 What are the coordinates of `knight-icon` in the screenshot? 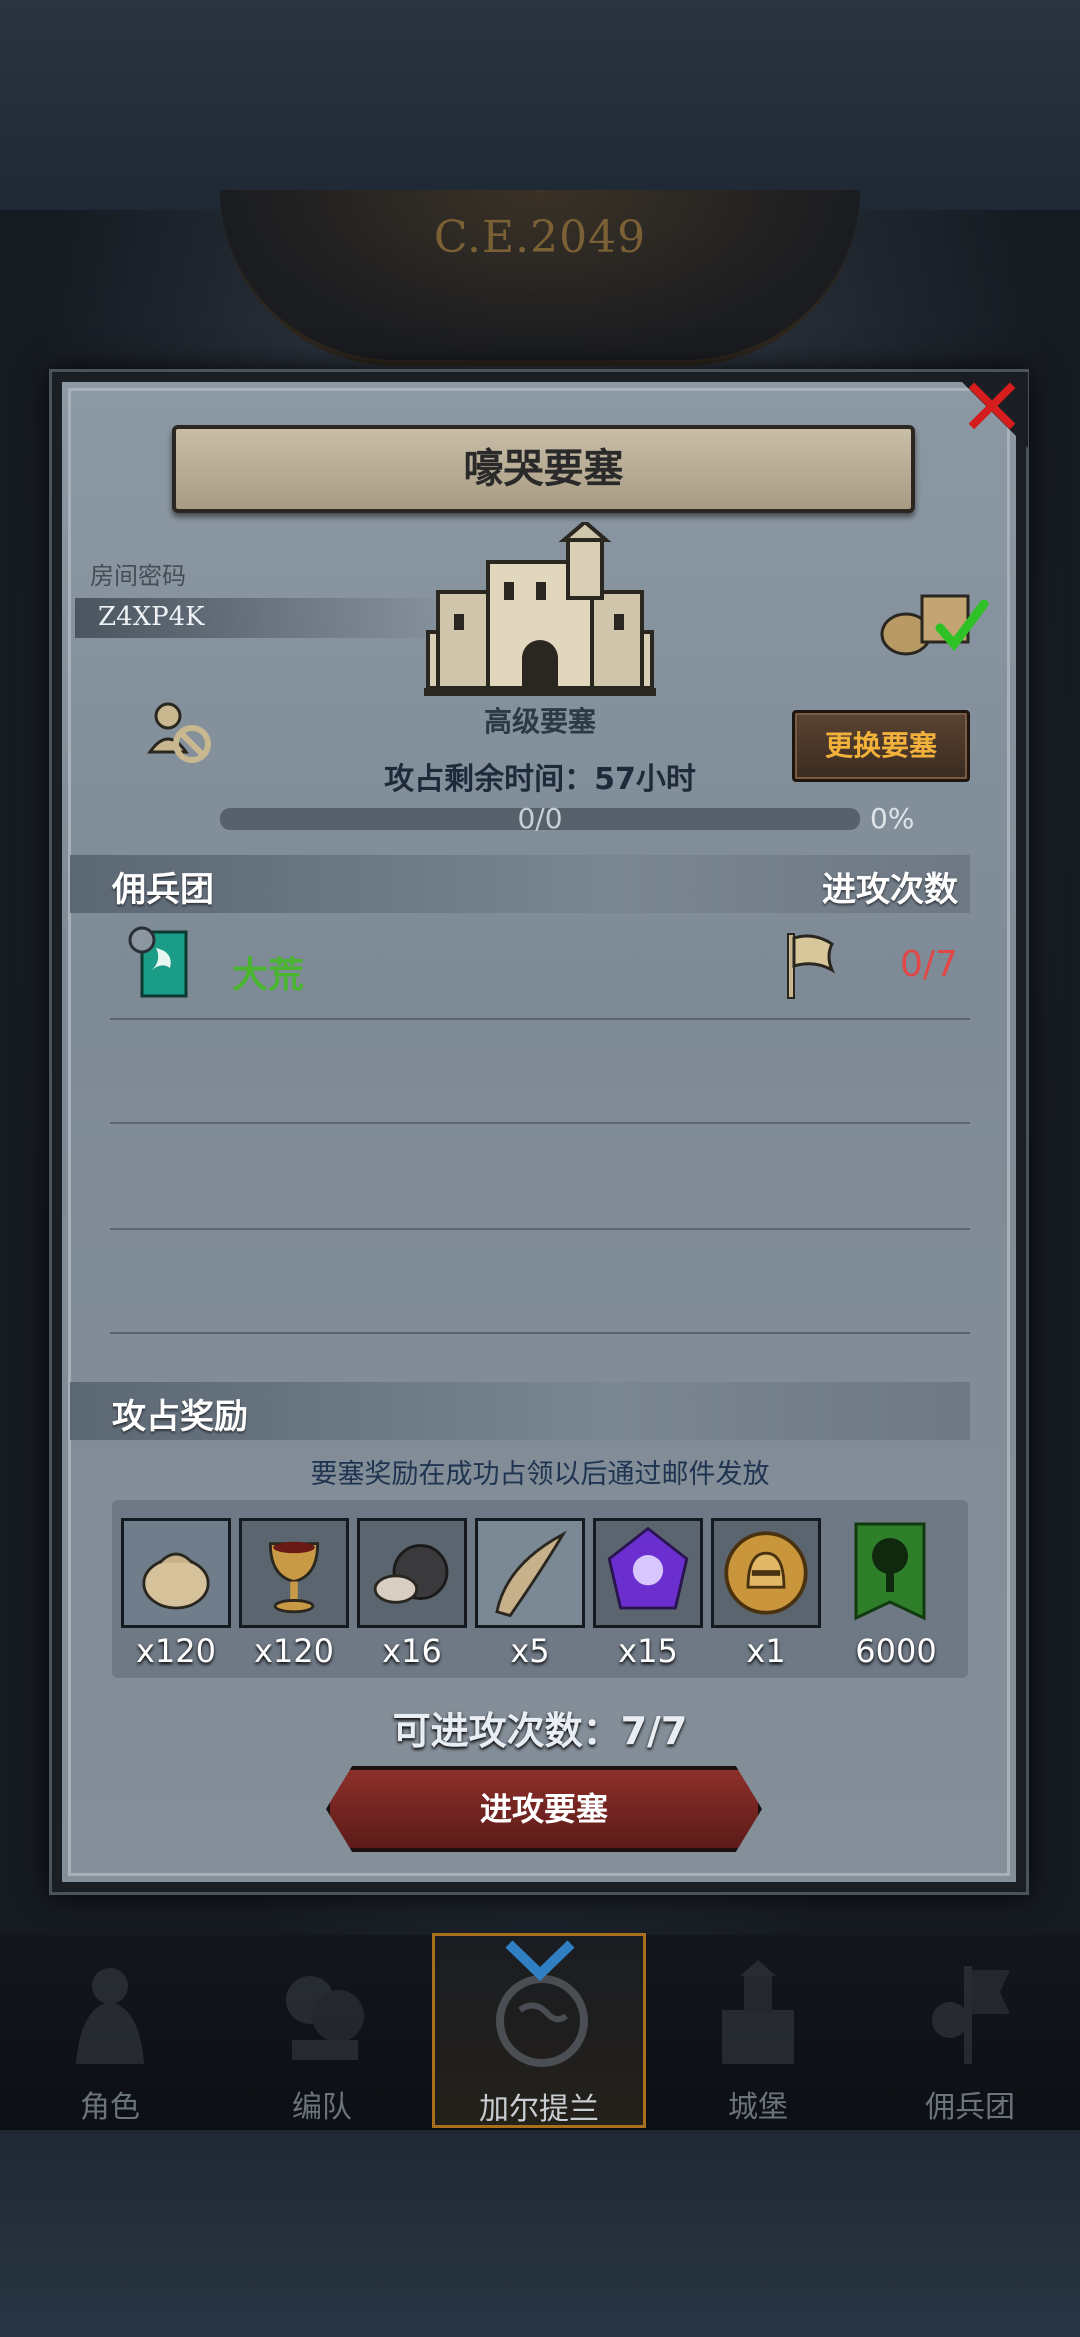 It's located at (110, 2016).